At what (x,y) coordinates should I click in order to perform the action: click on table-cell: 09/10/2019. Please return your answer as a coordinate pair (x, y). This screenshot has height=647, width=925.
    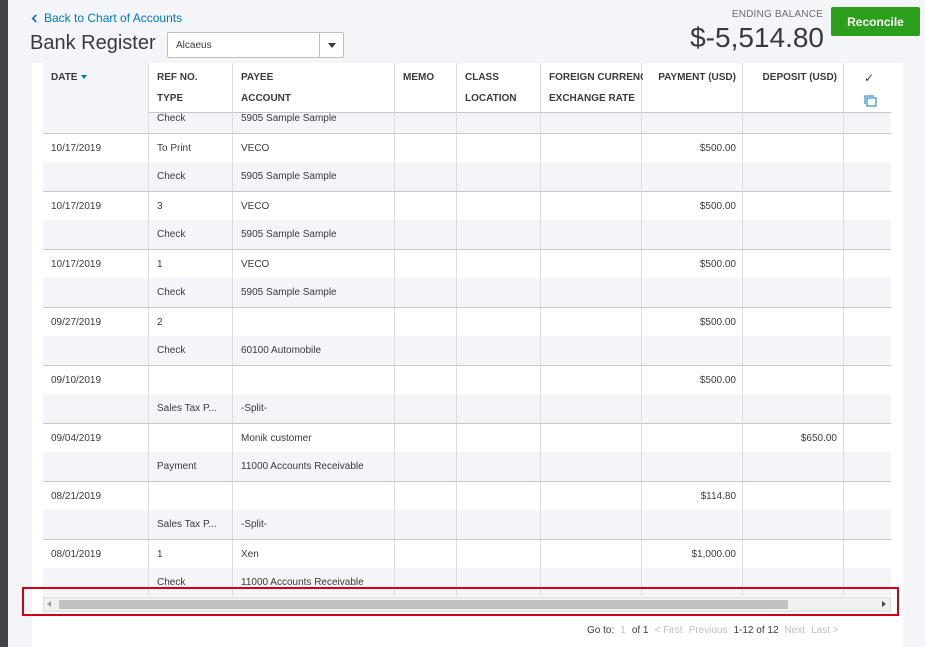
    Looking at the image, I should click on (96, 380).